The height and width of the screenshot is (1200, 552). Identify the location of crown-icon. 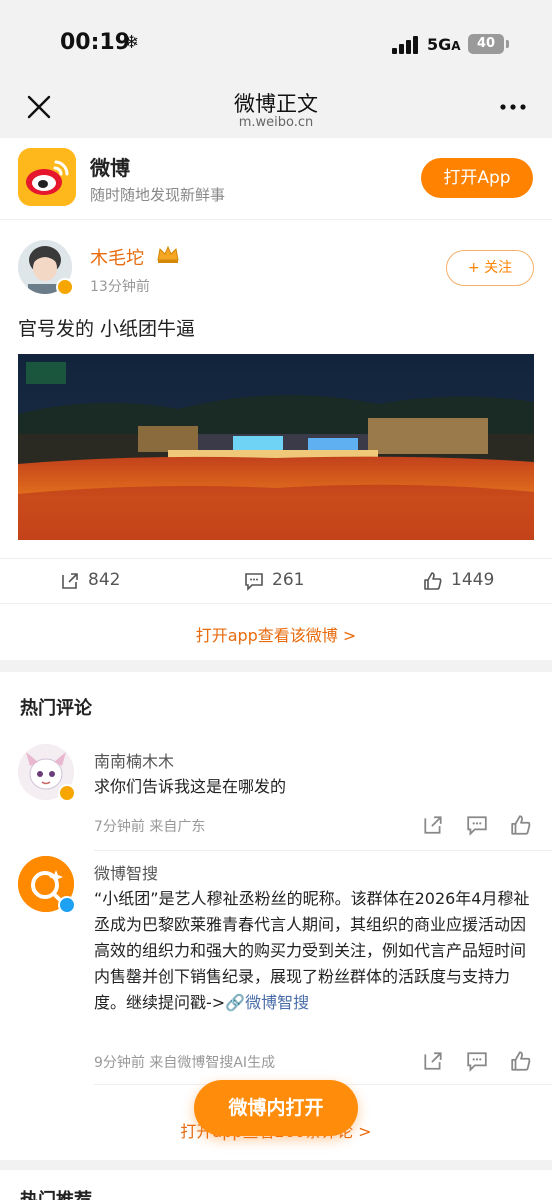
(168, 254).